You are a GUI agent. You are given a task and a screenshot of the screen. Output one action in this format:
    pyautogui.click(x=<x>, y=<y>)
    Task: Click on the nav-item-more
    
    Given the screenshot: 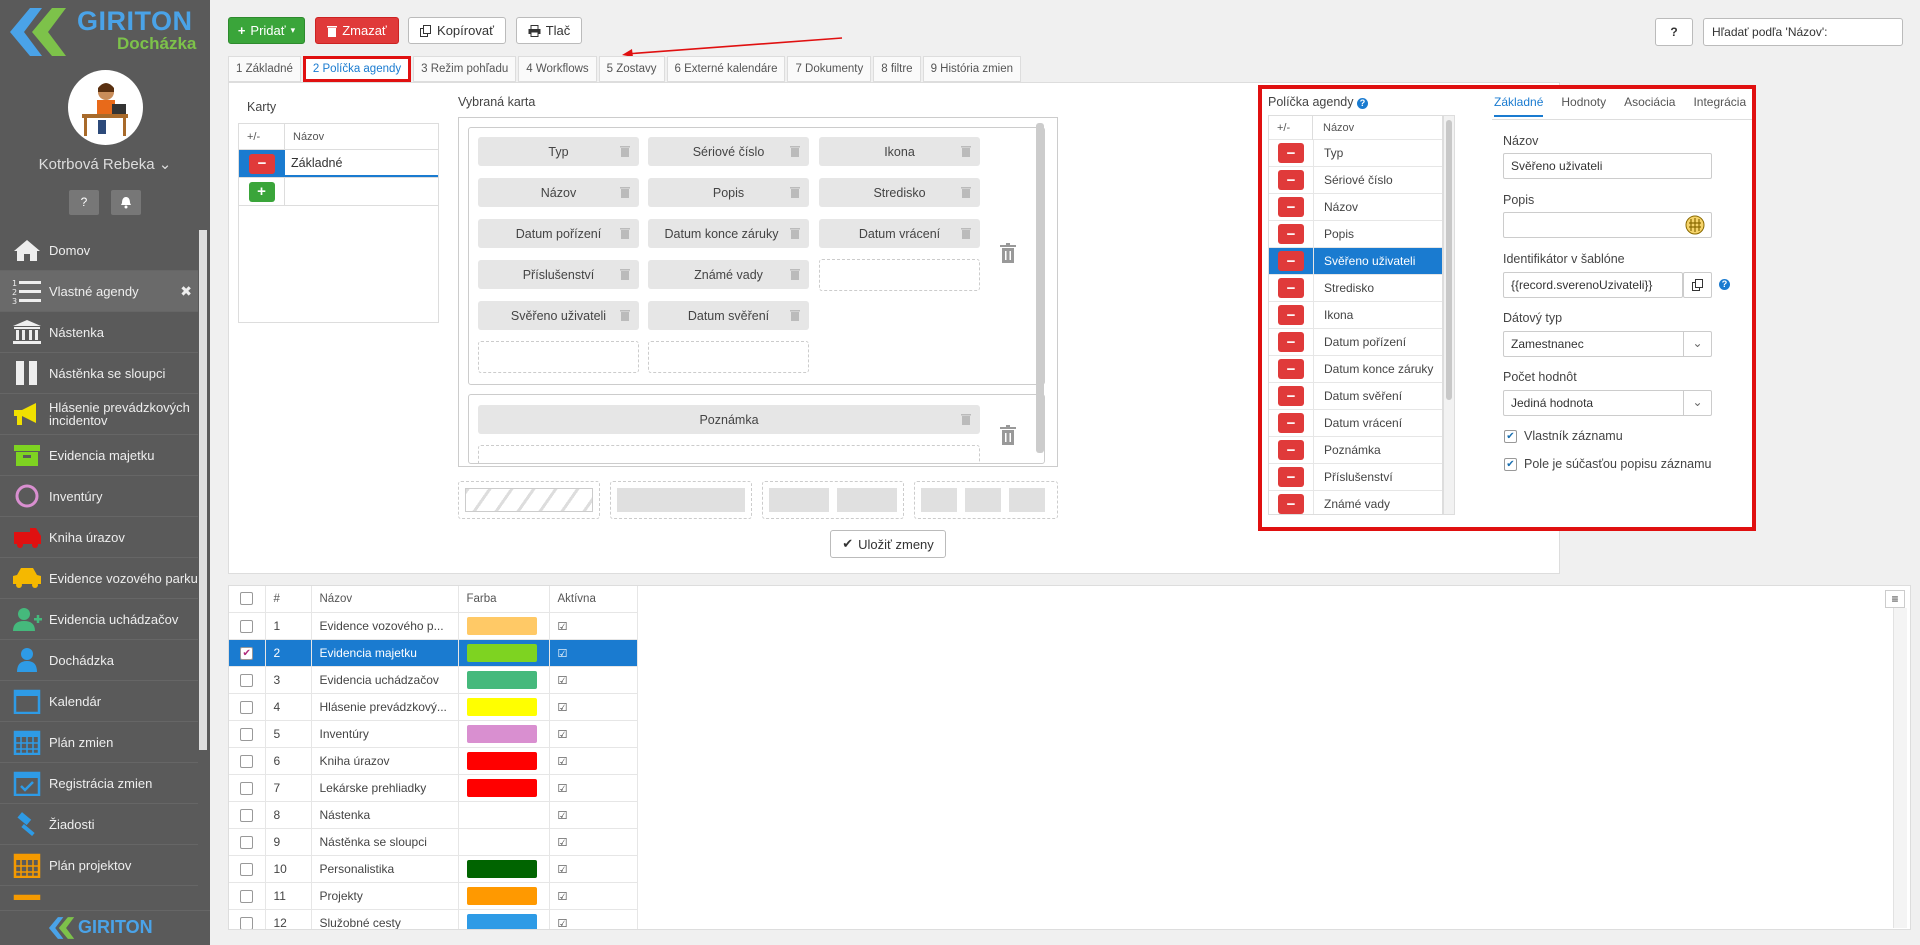 What is the action you would take?
    pyautogui.click(x=99, y=893)
    